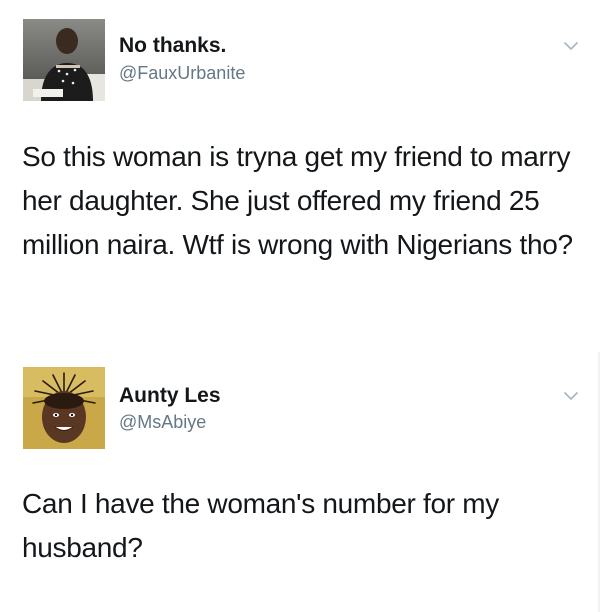 The width and height of the screenshot is (600, 612). What do you see at coordinates (172, 46) in the screenshot?
I see `display-name: No thanks.` at bounding box center [172, 46].